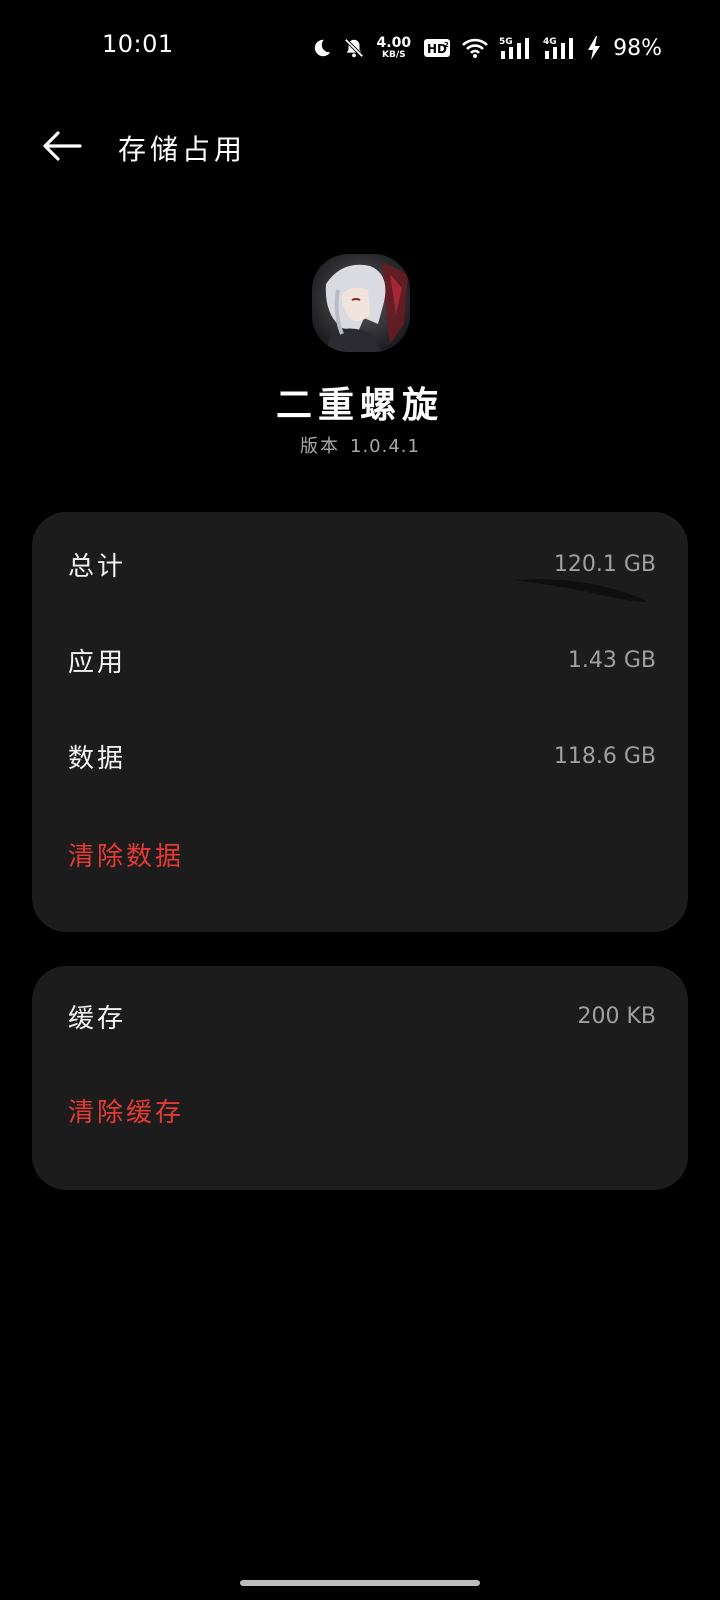 The height and width of the screenshot is (1600, 720). What do you see at coordinates (611, 660) in the screenshot?
I see `row-value-app: 1.43 GB` at bounding box center [611, 660].